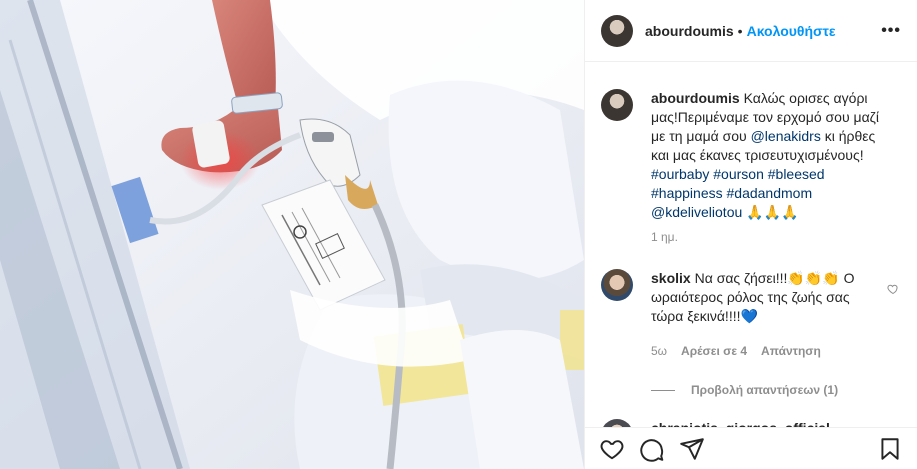  What do you see at coordinates (617, 30) in the screenshot?
I see `author-avatar` at bounding box center [617, 30].